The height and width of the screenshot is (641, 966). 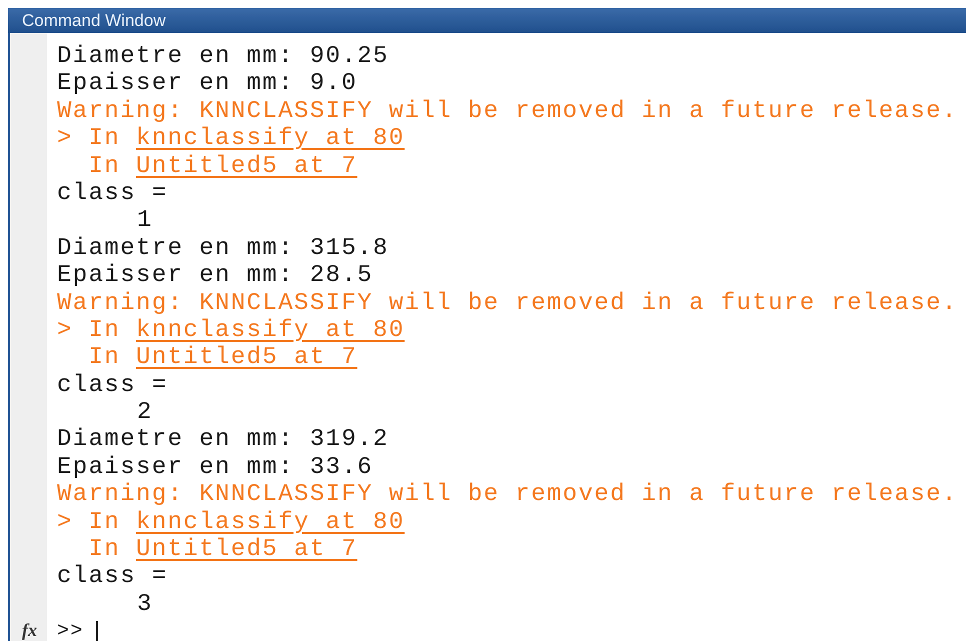 What do you see at coordinates (215, 467) in the screenshot?
I see `output-text: Epaisser en mm: 33.6` at bounding box center [215, 467].